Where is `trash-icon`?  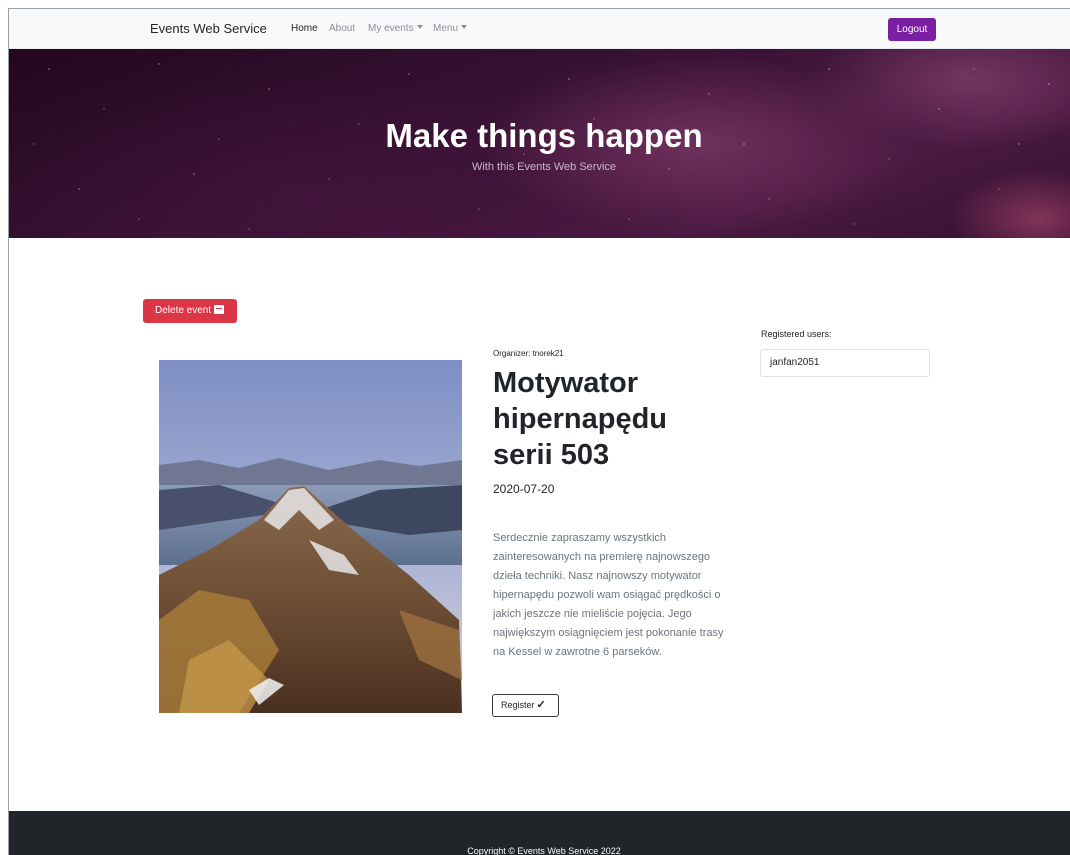
trash-icon is located at coordinates (219, 309).